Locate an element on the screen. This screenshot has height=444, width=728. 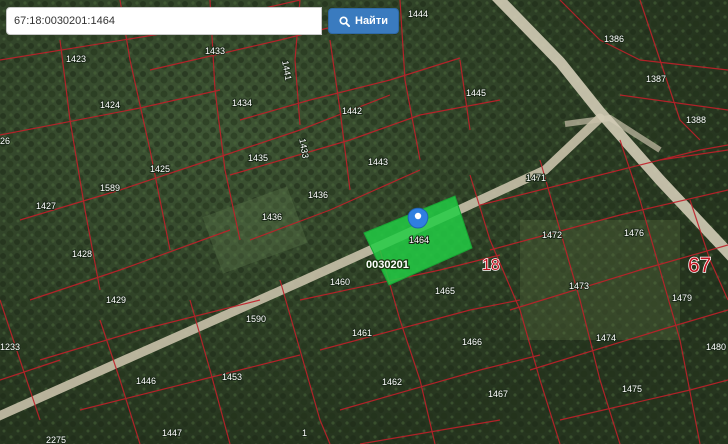
parcel-label: 1462 is located at coordinates (392, 382).